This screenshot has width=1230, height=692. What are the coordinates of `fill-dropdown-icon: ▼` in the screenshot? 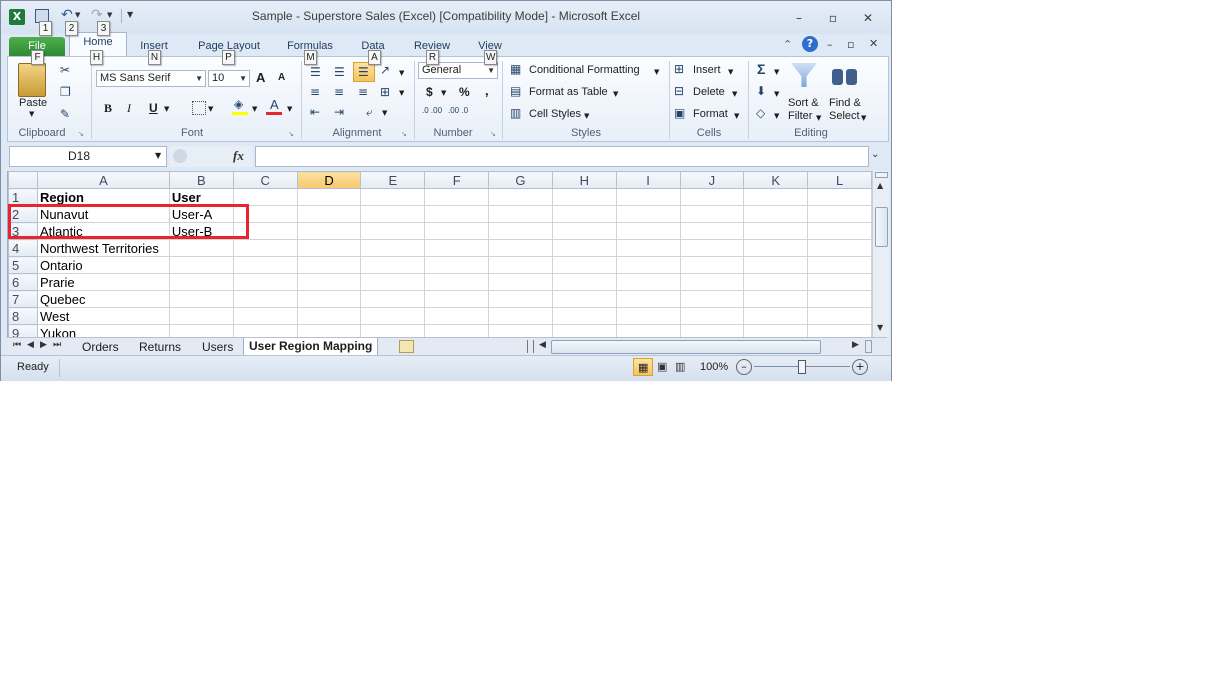 It's located at (776, 94).